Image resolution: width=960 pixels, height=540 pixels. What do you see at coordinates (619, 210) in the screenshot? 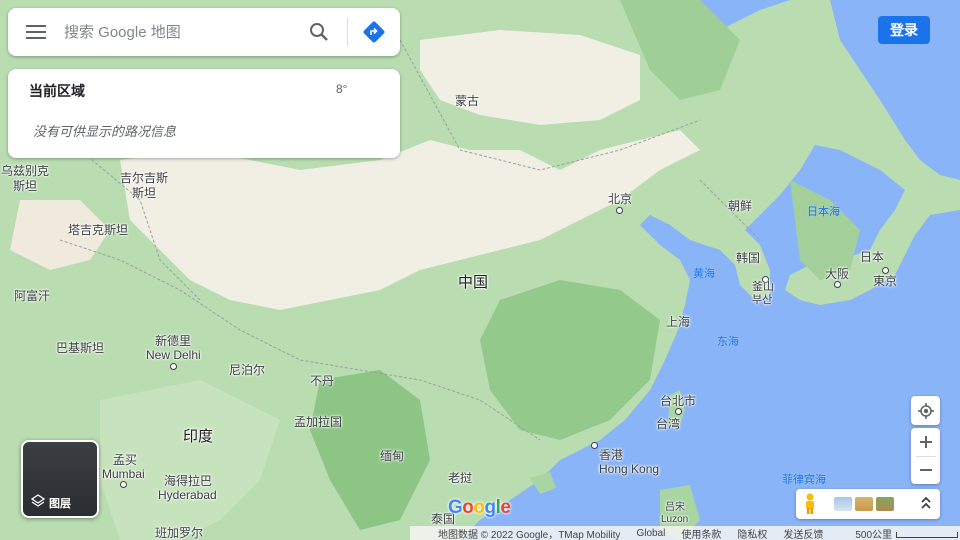
I see `city-dot-beijing` at bounding box center [619, 210].